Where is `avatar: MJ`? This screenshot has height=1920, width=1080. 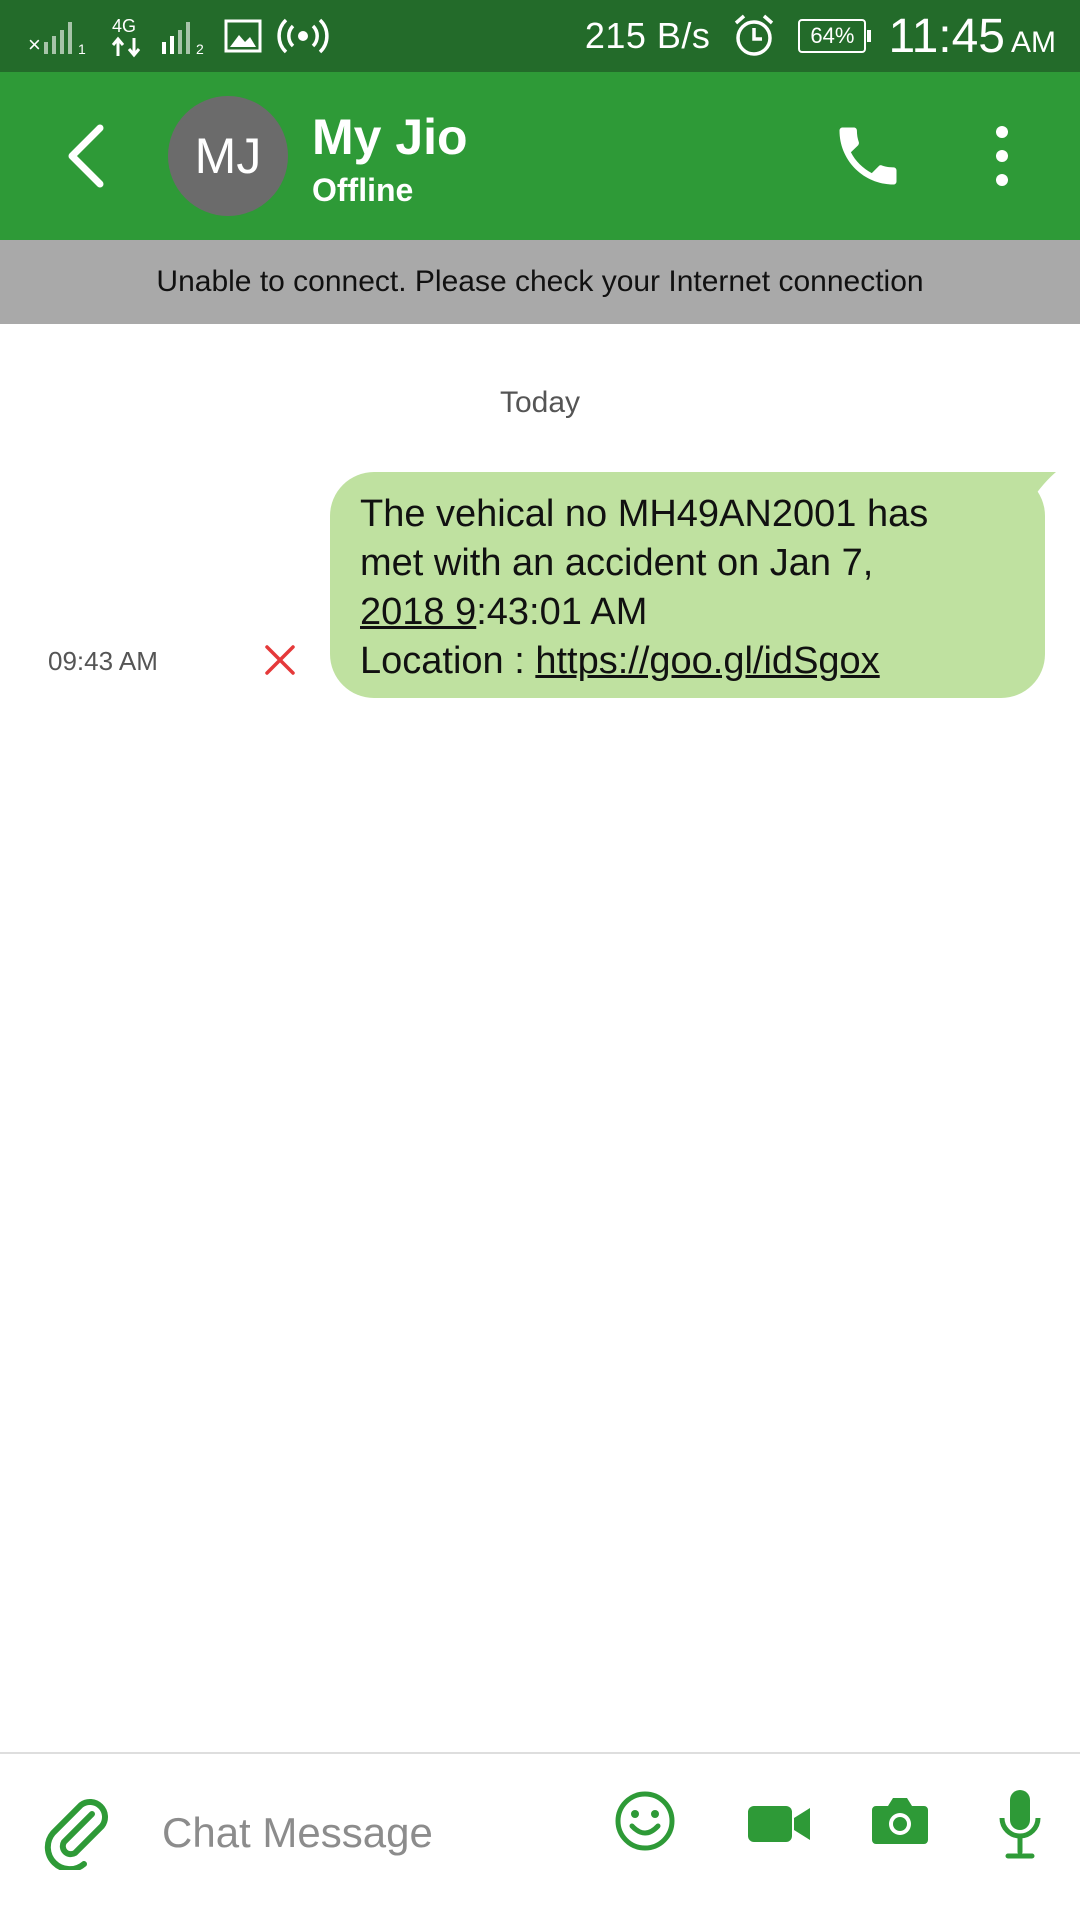
avatar: MJ is located at coordinates (228, 156).